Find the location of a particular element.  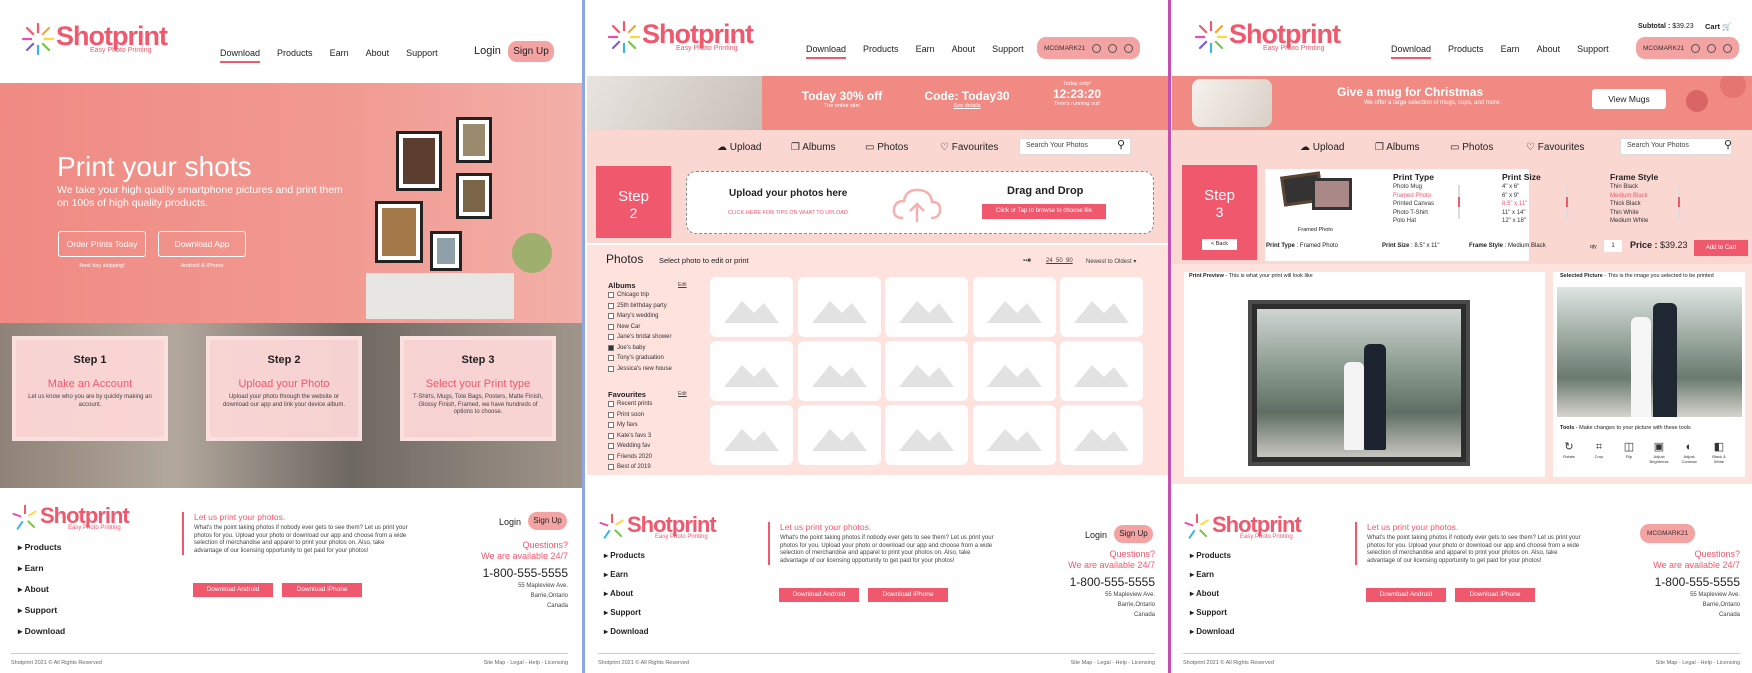

view-mugs-button: View Mugs is located at coordinates (1629, 99).